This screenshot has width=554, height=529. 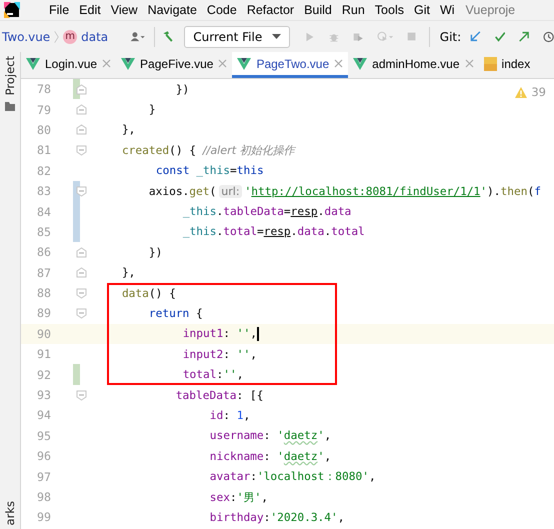 I want to click on line-number: 96, so click(x=43, y=456).